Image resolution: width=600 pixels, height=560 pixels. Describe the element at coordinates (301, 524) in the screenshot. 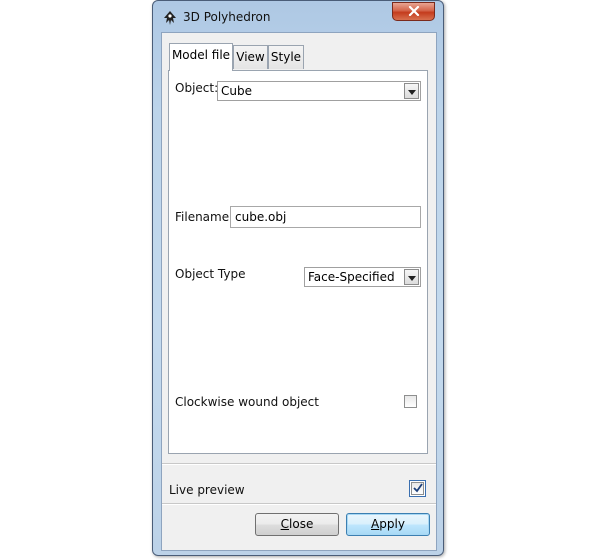

I see `close-button-label: lose` at that location.